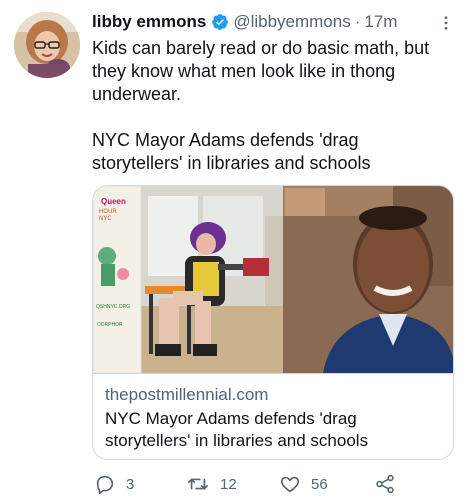 The height and width of the screenshot is (500, 467). I want to click on retweet-count: 12, so click(228, 484).